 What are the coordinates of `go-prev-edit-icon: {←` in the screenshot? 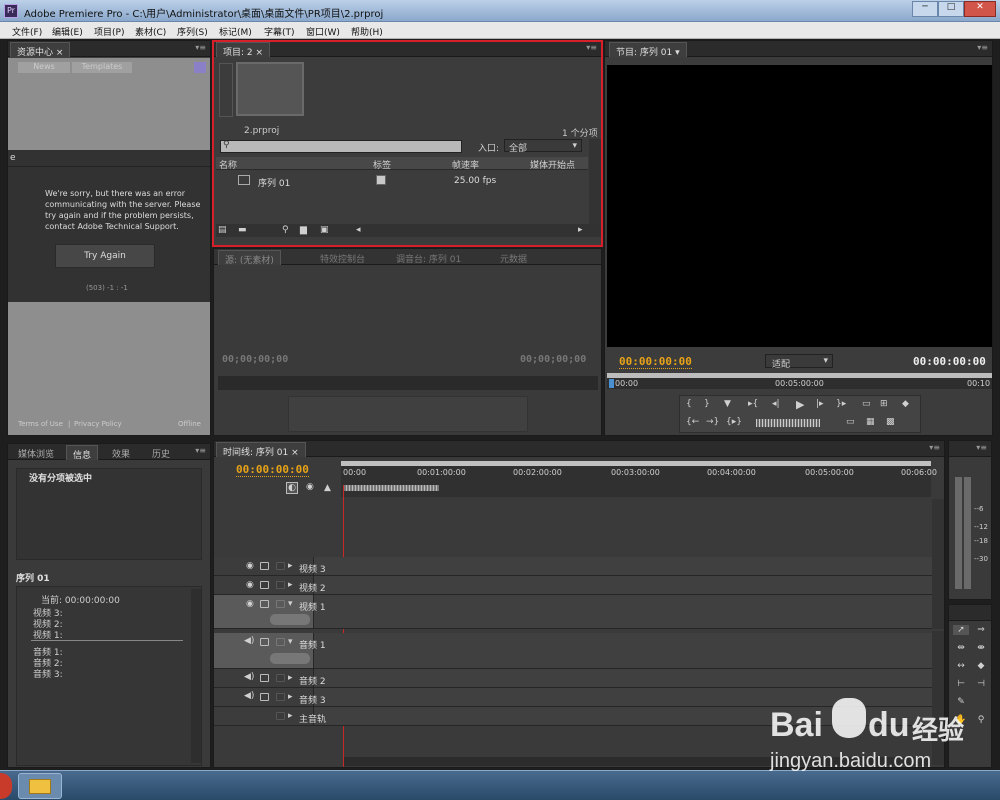 It's located at (692, 422).